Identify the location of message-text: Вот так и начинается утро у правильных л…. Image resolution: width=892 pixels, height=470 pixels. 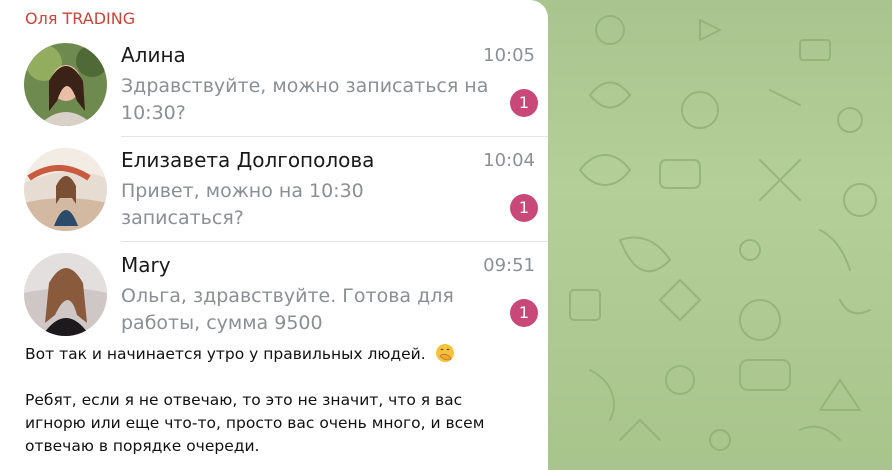
(275, 400).